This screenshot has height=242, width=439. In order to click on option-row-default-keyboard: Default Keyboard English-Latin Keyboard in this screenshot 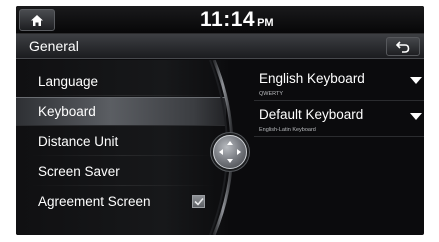, I will do `click(339, 120)`.